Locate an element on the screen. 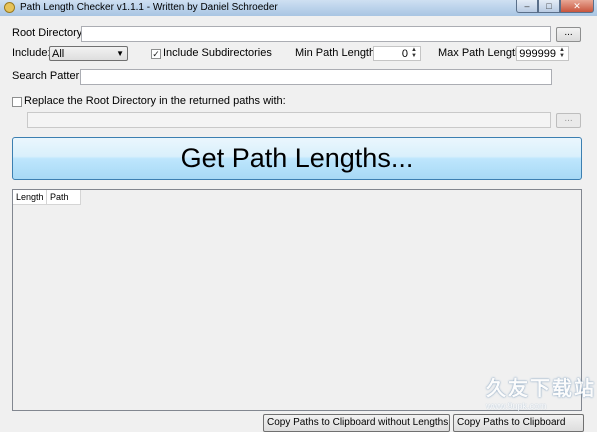 This screenshot has width=597, height=432. caption-buttons: – □ ✕ is located at coordinates (555, 7).